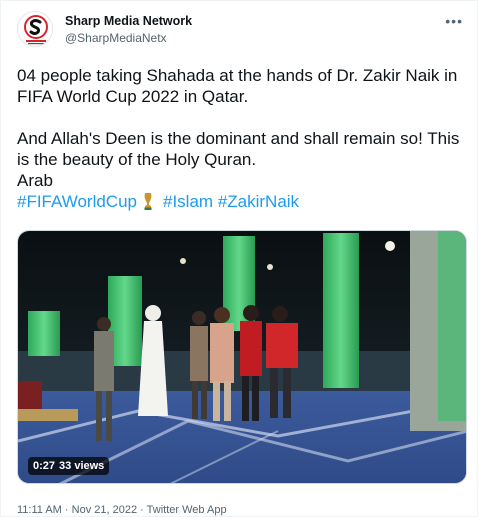 The image size is (478, 517). Describe the element at coordinates (454, 21) in the screenshot. I see `more-icon: •••` at that location.